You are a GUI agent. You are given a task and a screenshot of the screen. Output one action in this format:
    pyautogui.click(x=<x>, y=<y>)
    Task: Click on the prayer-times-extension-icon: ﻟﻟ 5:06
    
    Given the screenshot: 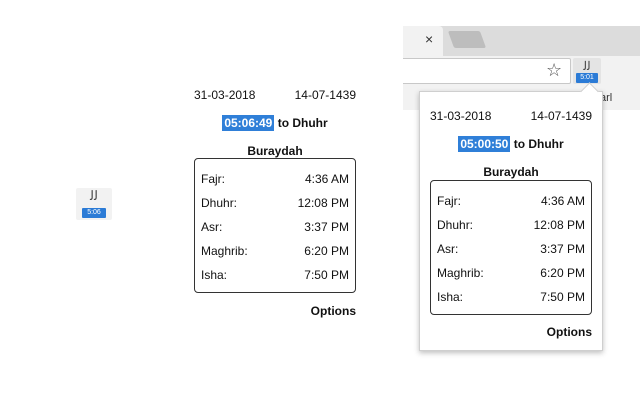 What is the action you would take?
    pyautogui.click(x=94, y=204)
    